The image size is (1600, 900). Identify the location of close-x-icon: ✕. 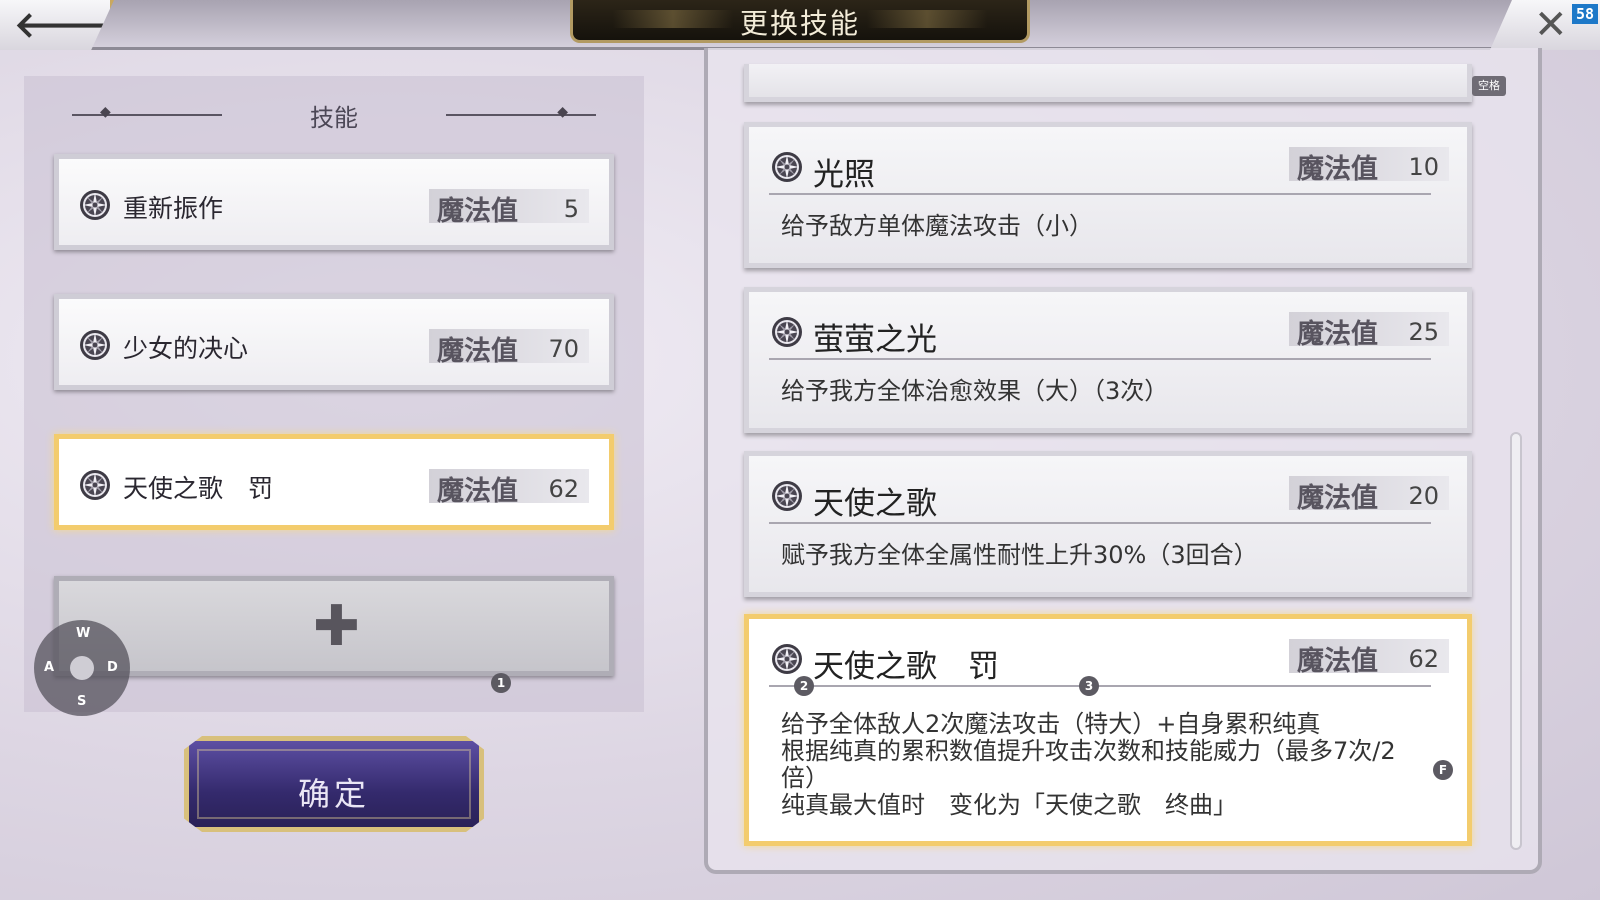
(1551, 25).